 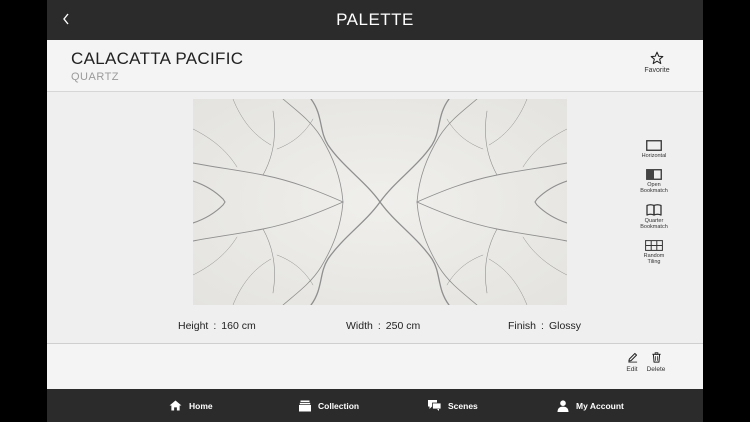 What do you see at coordinates (238, 326) in the screenshot?
I see `spec-value: 160 cm` at bounding box center [238, 326].